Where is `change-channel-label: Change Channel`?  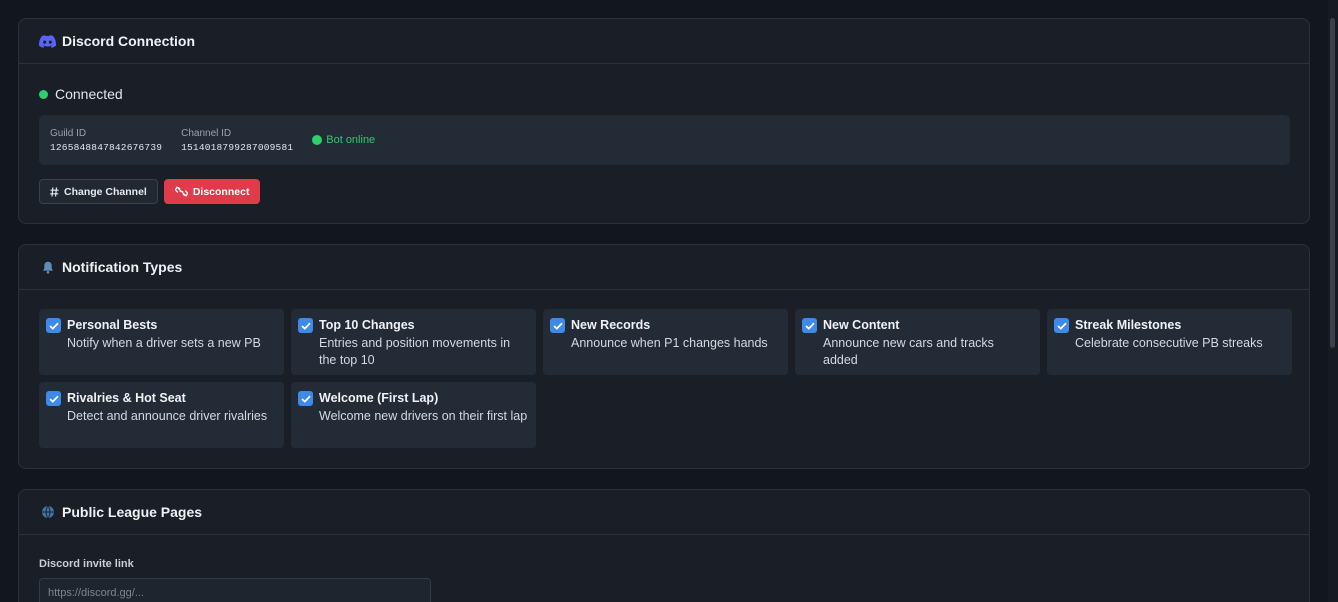
change-channel-label: Change Channel is located at coordinates (105, 191).